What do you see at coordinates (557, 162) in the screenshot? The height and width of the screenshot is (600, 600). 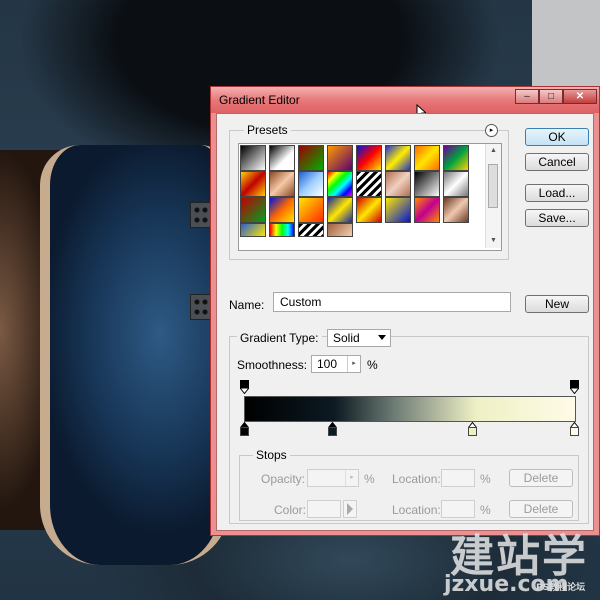 I see `cancel-button: Cancel` at bounding box center [557, 162].